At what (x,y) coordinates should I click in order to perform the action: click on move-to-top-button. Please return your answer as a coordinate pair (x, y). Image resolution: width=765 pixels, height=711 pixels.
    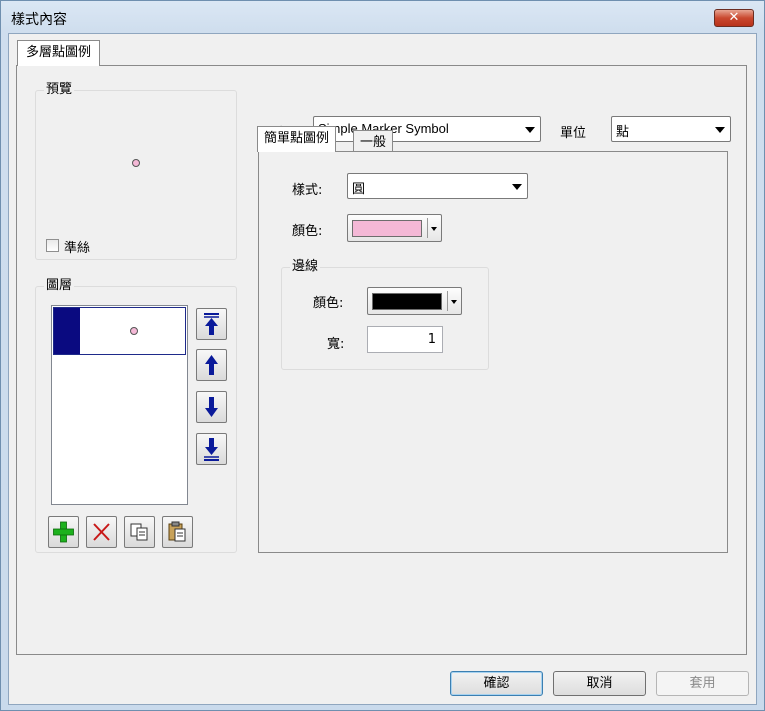
    Looking at the image, I should click on (211, 324).